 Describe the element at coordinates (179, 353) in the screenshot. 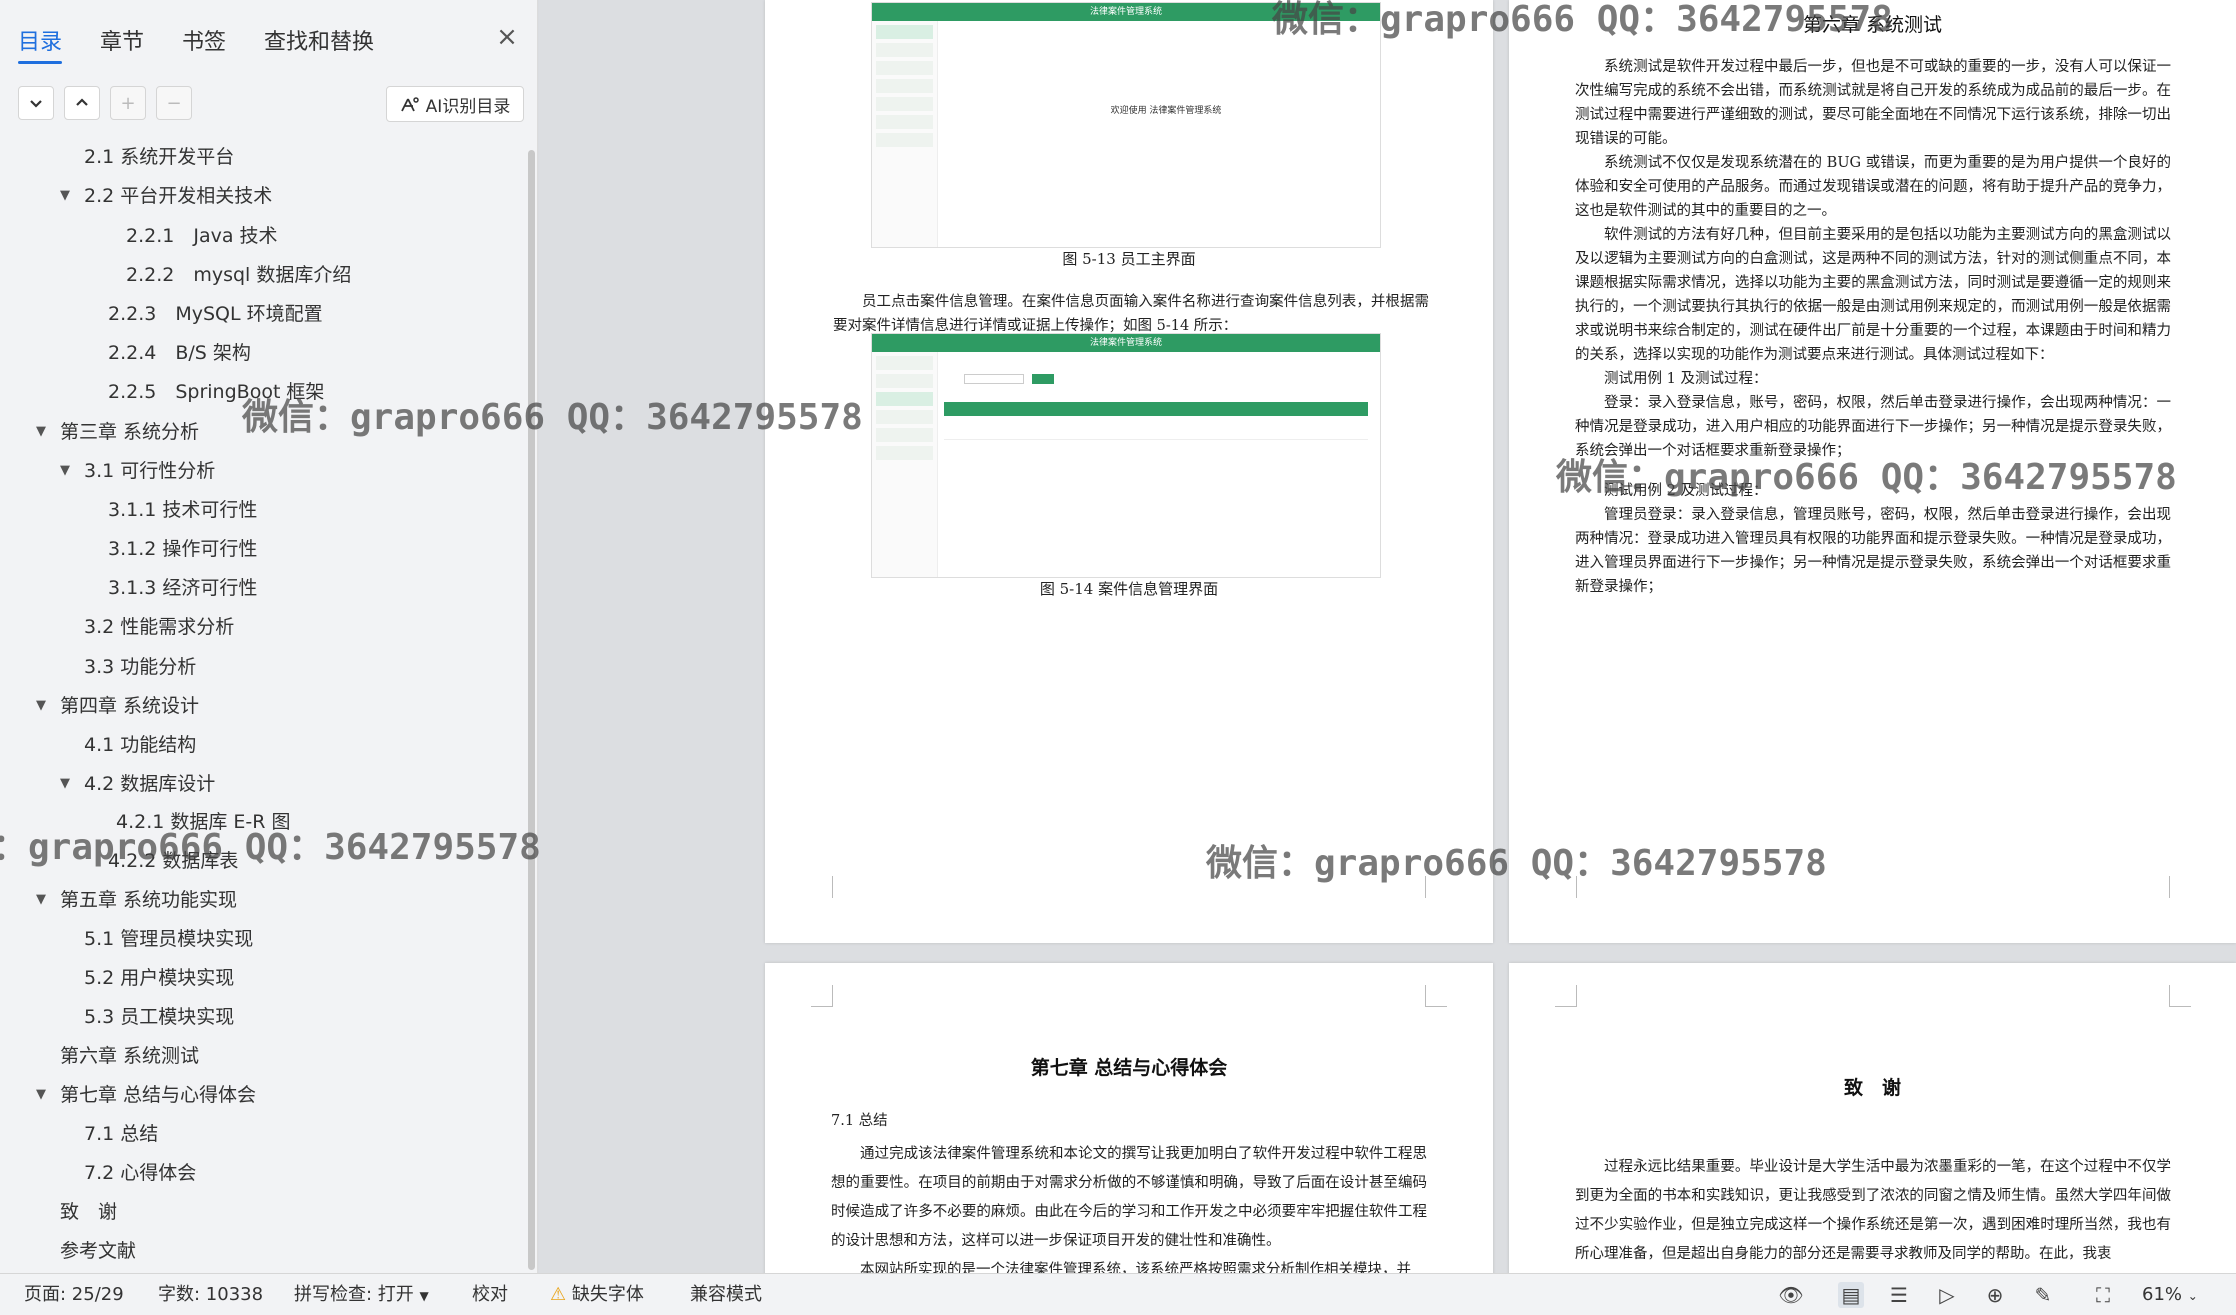

I see `toc-item: 2.2.4 B/S 架构` at that location.